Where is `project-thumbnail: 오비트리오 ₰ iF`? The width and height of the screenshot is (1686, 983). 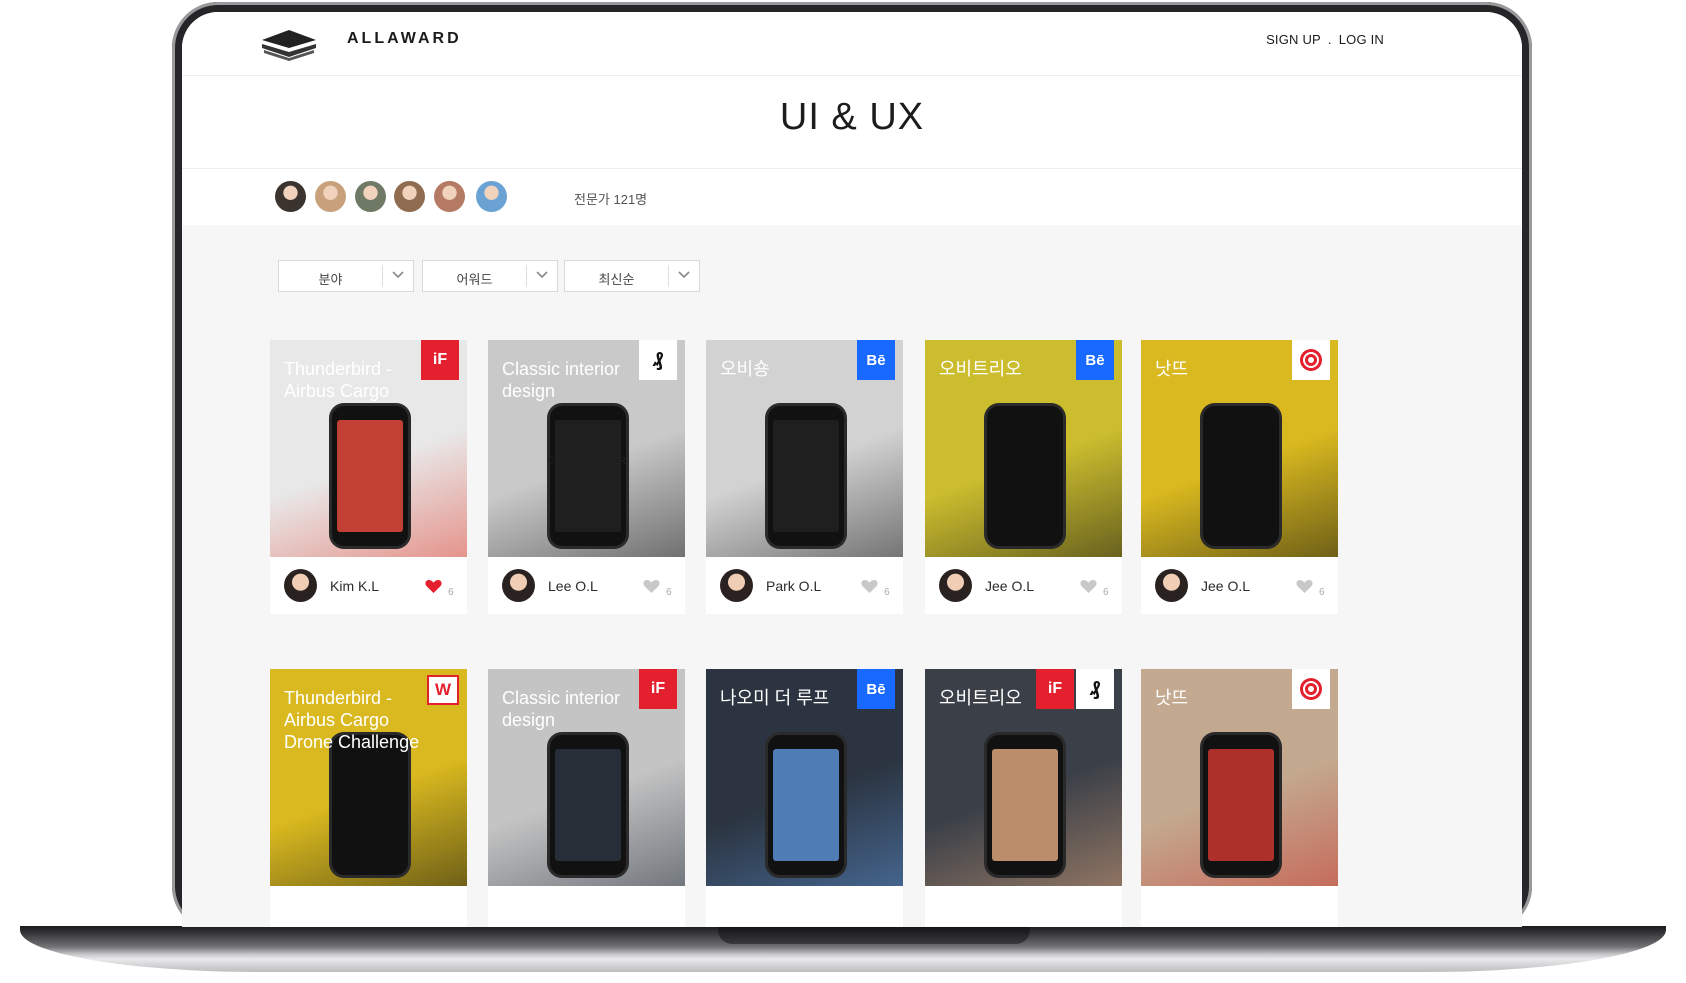 project-thumbnail: 오비트리오 ₰ iF is located at coordinates (1023, 777).